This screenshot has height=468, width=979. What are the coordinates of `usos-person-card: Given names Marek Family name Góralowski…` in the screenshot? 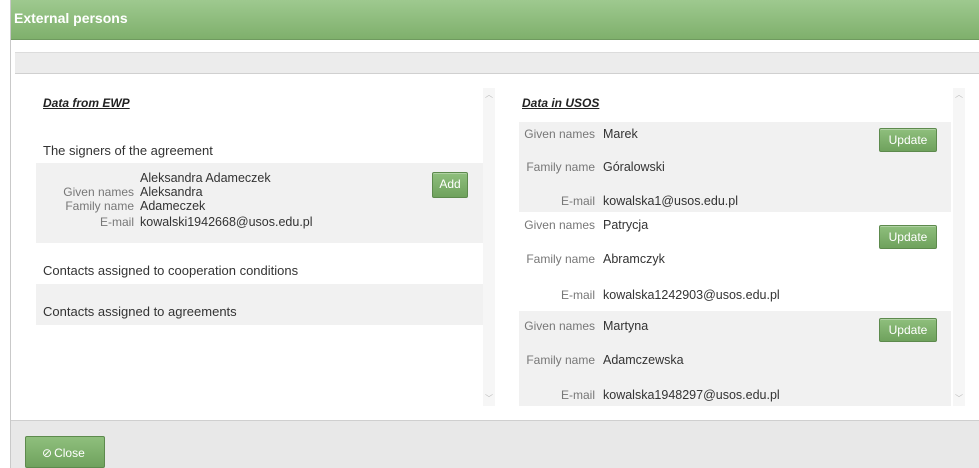 It's located at (735, 167).